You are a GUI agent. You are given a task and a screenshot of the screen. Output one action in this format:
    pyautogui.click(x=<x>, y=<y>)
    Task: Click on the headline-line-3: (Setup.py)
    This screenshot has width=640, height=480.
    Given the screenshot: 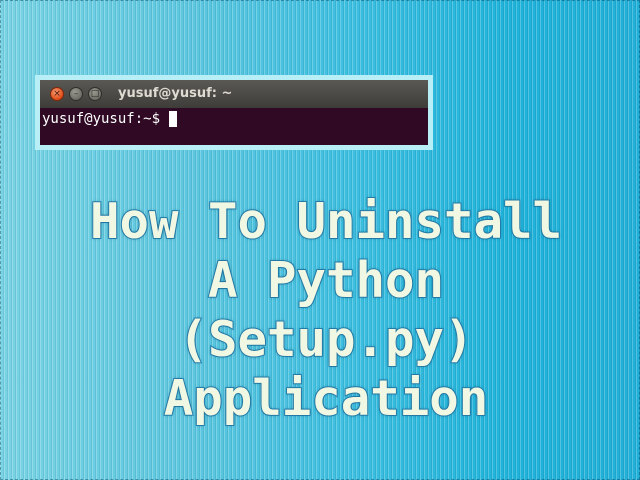 What is the action you would take?
    pyautogui.click(x=325, y=339)
    